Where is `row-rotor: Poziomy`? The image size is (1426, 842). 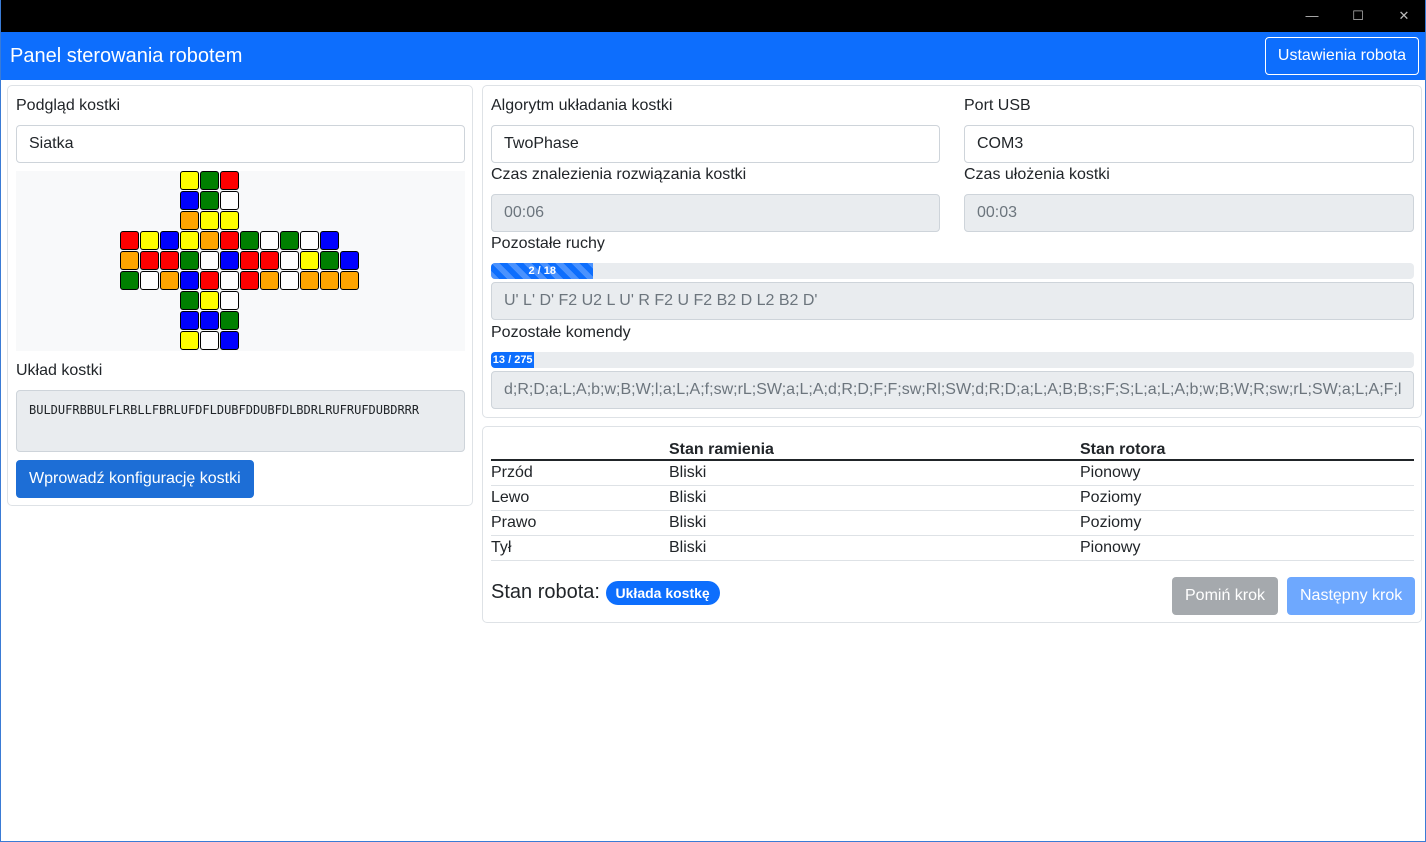 row-rotor: Poziomy is located at coordinates (1247, 498).